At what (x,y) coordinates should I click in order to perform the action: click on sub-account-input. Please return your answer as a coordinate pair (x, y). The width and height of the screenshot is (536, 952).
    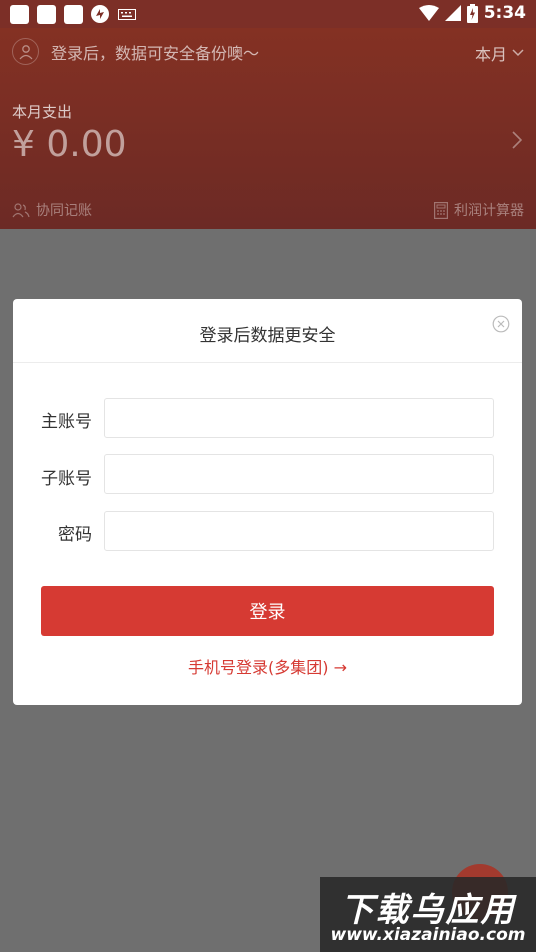
    Looking at the image, I should click on (299, 474).